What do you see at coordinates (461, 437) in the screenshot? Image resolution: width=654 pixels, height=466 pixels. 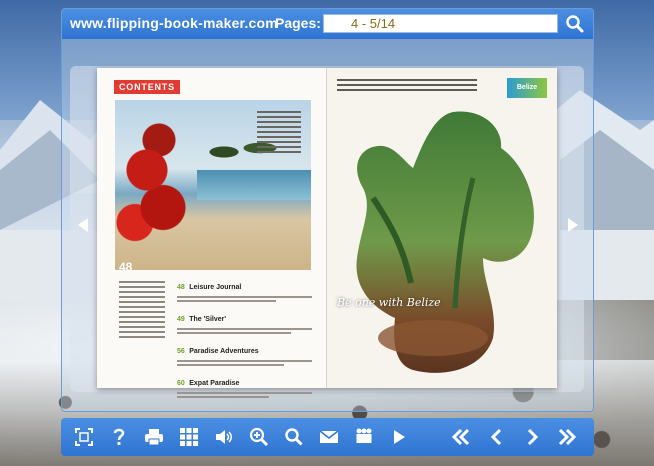 I see `first-page-icon` at bounding box center [461, 437].